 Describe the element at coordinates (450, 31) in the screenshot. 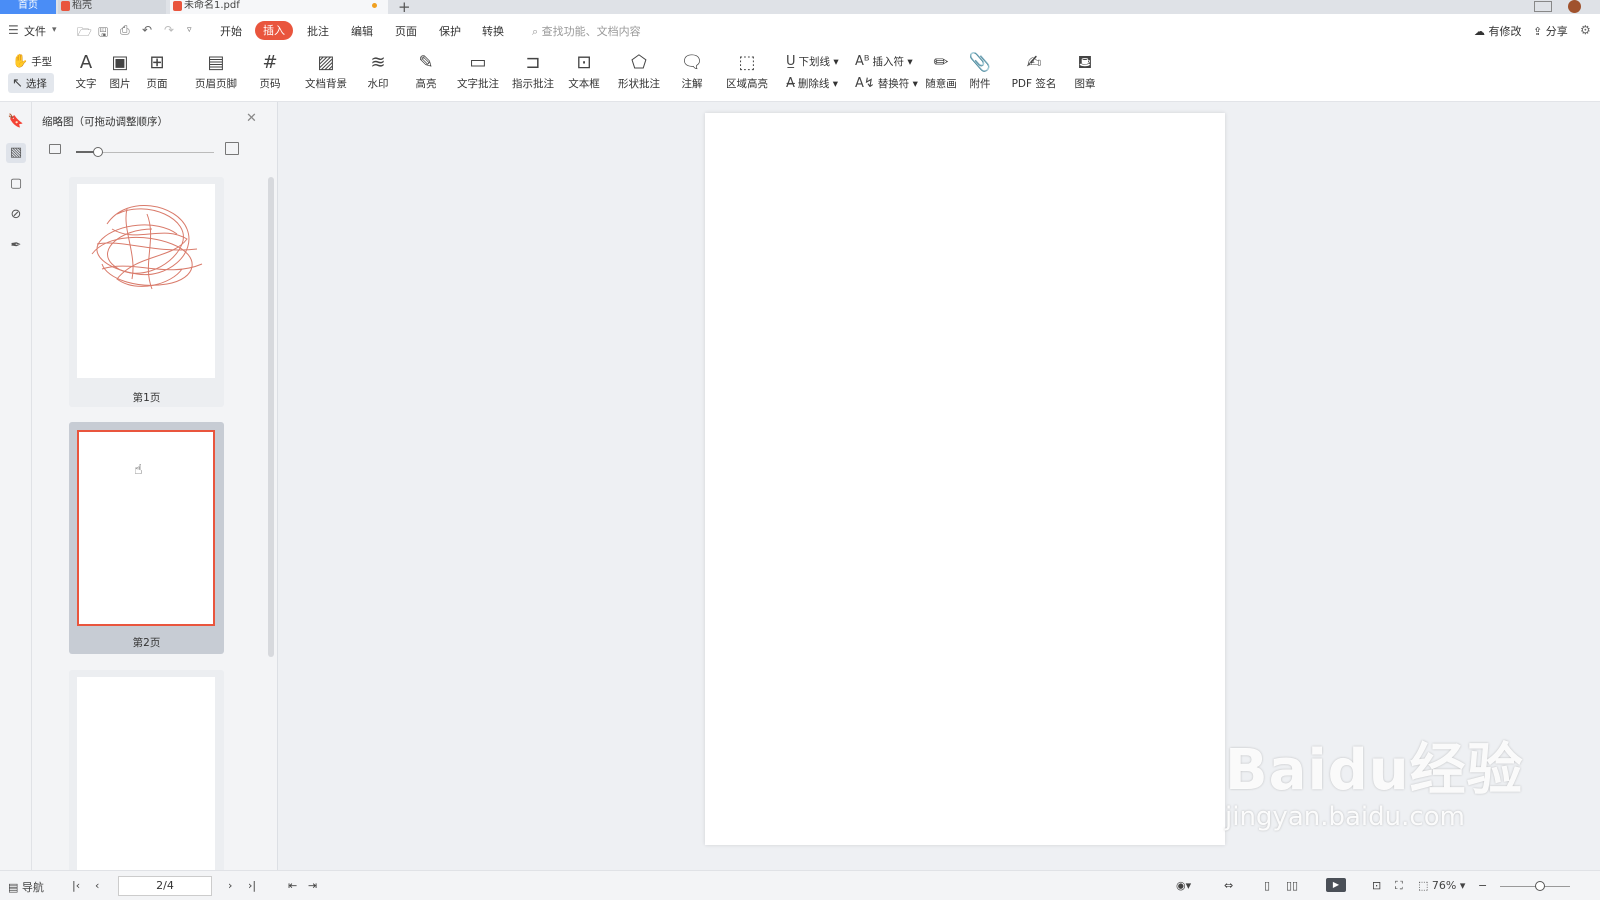

I see `menu-protect: 保护` at that location.